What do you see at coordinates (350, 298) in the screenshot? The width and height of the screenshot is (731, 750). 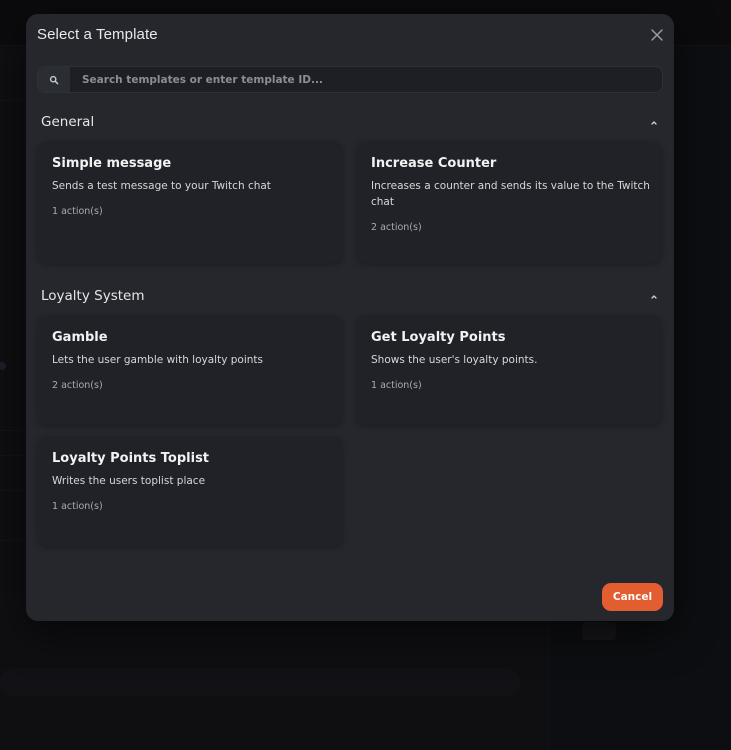 I see `section-header-loyalty-system: Loyalty System` at bounding box center [350, 298].